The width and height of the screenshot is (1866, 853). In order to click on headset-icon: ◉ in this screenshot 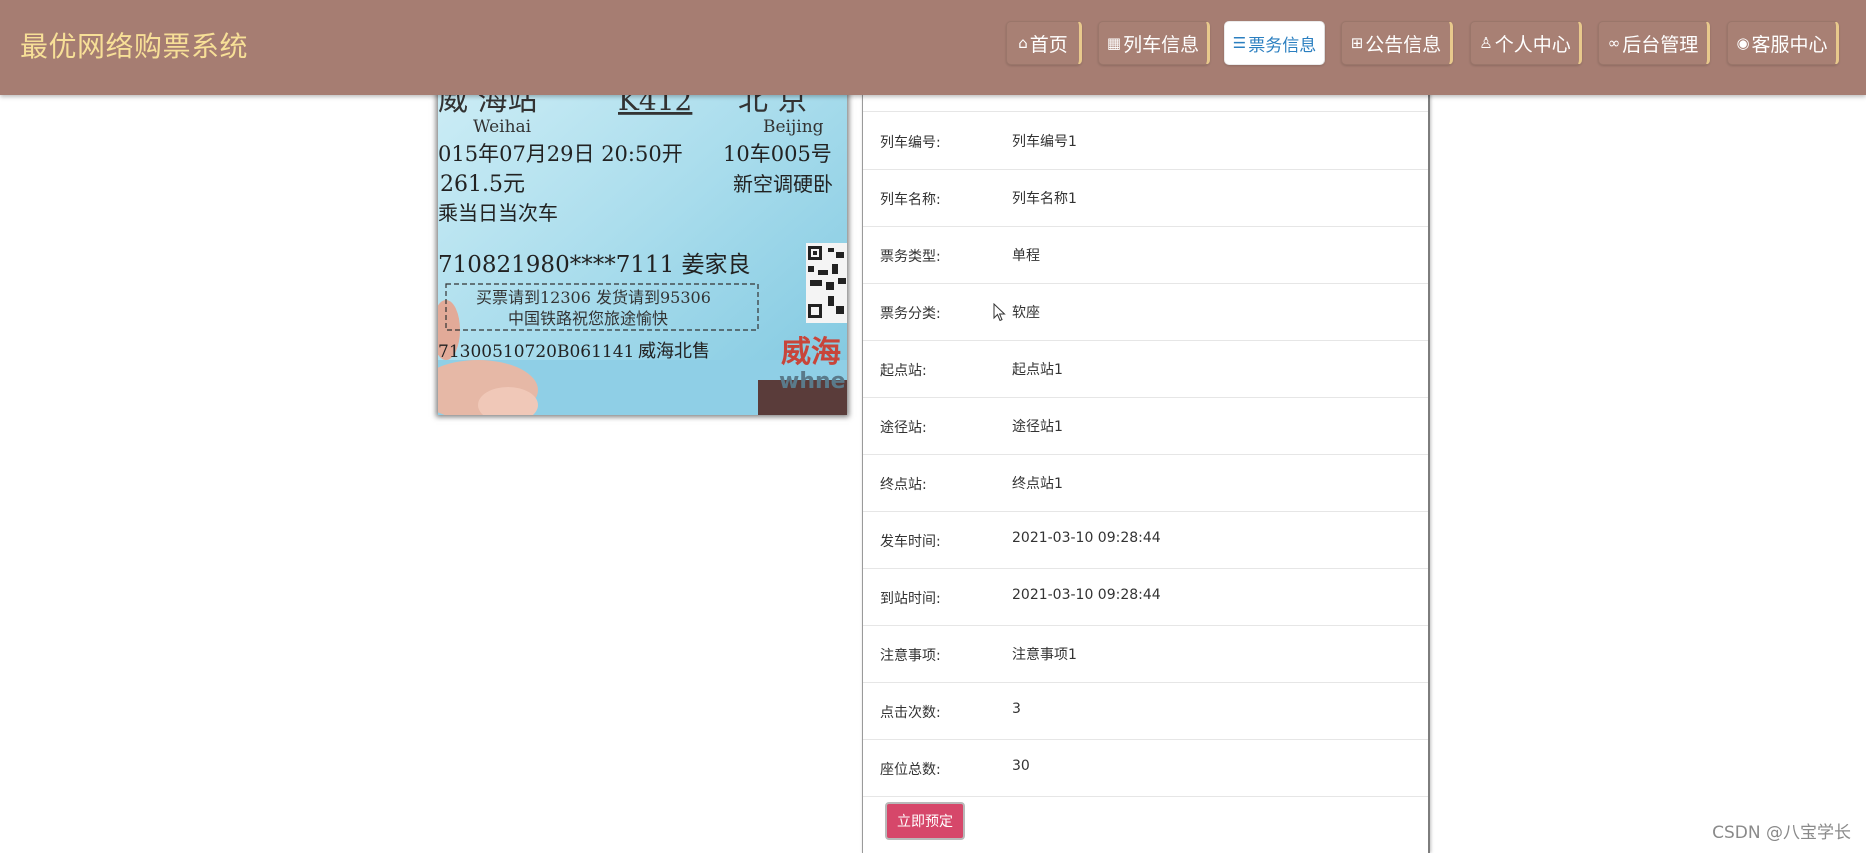, I will do `click(1743, 42)`.